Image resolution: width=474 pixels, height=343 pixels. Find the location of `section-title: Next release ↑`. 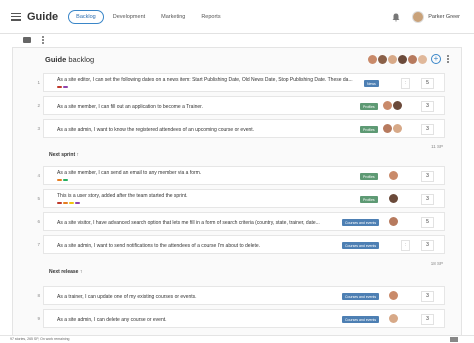

section-title: Next release ↑ is located at coordinates (66, 272).